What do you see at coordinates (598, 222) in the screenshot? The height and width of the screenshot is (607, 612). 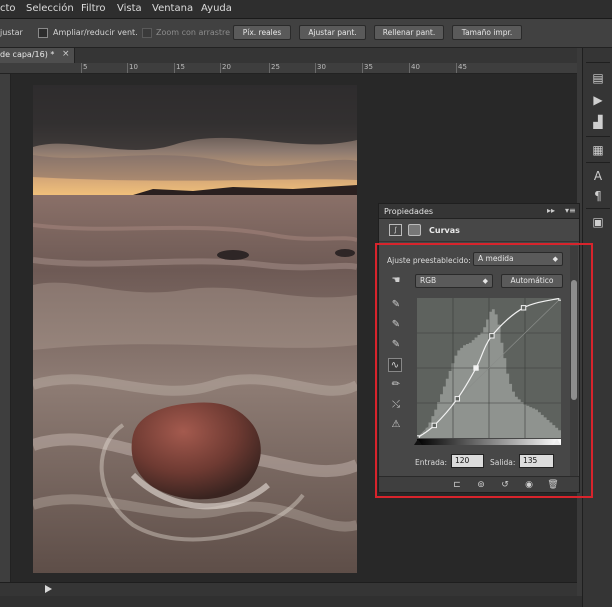 I see `properties-icon: ▣` at bounding box center [598, 222].